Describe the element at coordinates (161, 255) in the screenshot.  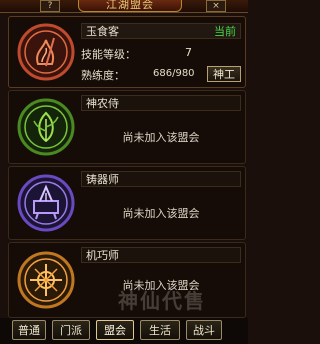
I see `profession-name-bar: 机巧师` at that location.